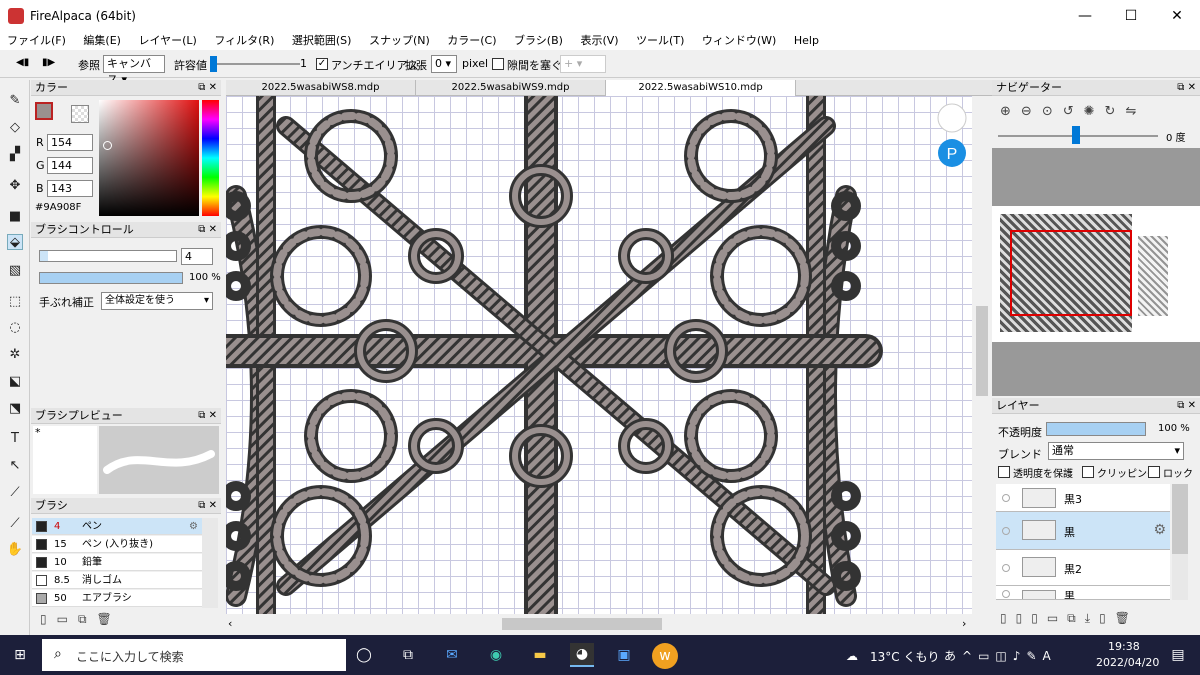 The height and width of the screenshot is (675, 1200). What do you see at coordinates (471, 41) in the screenshot?
I see `menu-color: カラー(C)` at bounding box center [471, 41].